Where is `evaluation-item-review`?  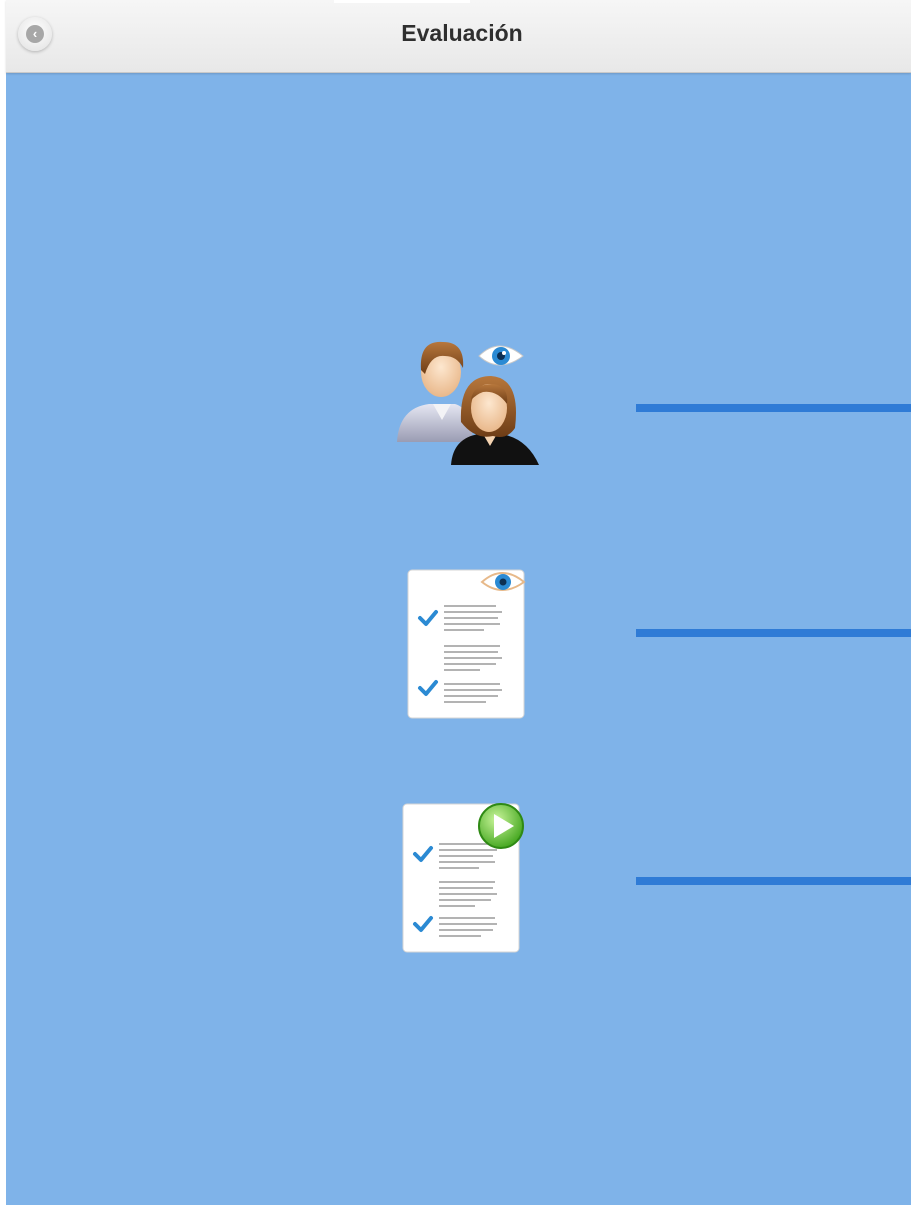
evaluation-item-review is located at coordinates (458, 643).